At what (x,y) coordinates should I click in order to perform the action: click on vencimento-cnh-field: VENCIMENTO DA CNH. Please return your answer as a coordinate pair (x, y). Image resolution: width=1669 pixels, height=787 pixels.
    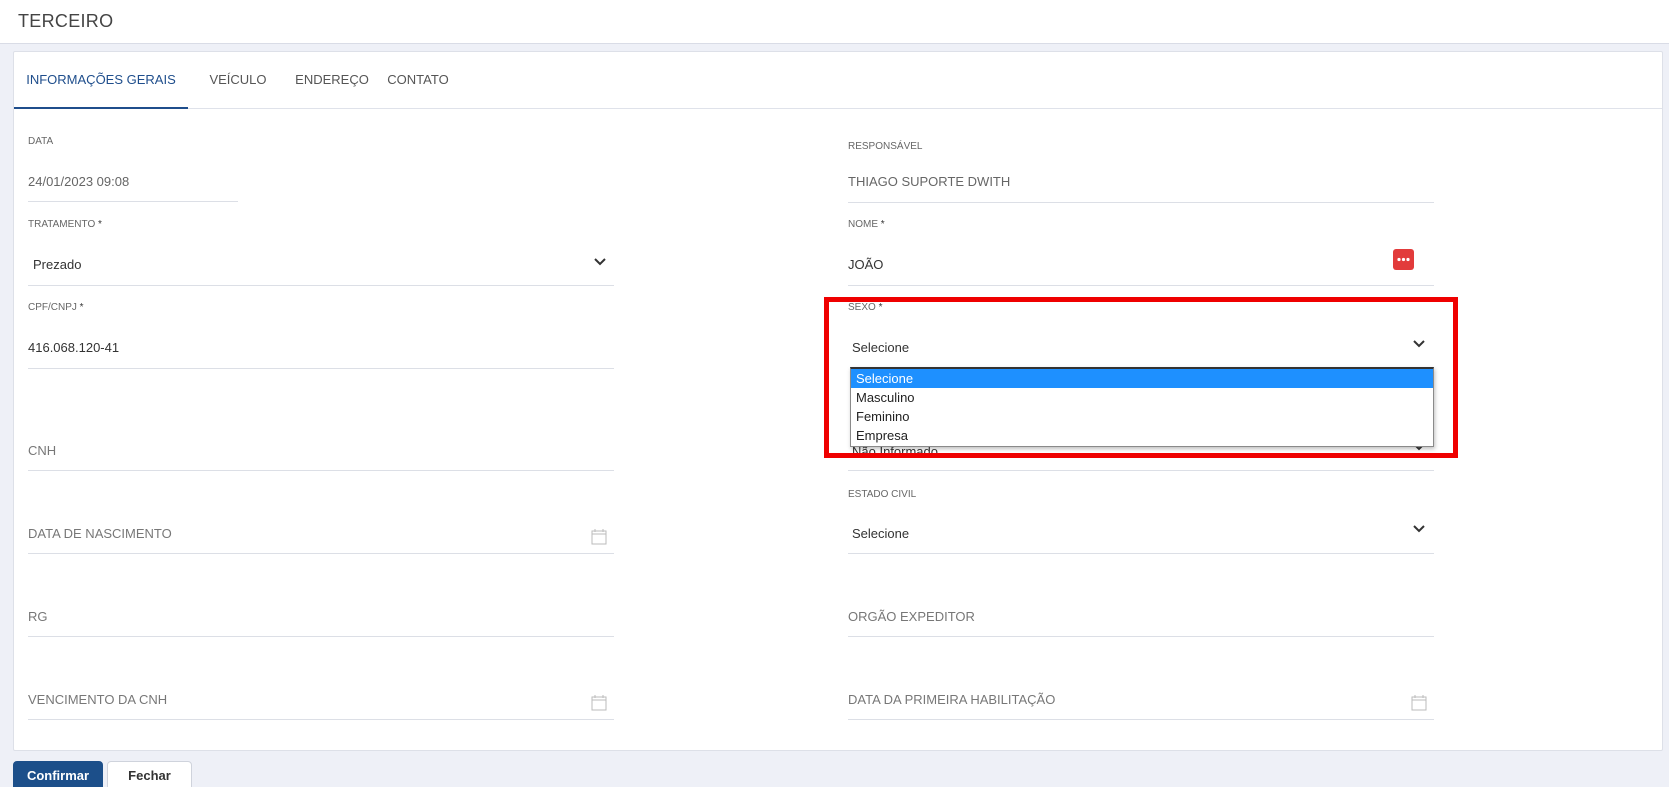
    Looking at the image, I should click on (321, 704).